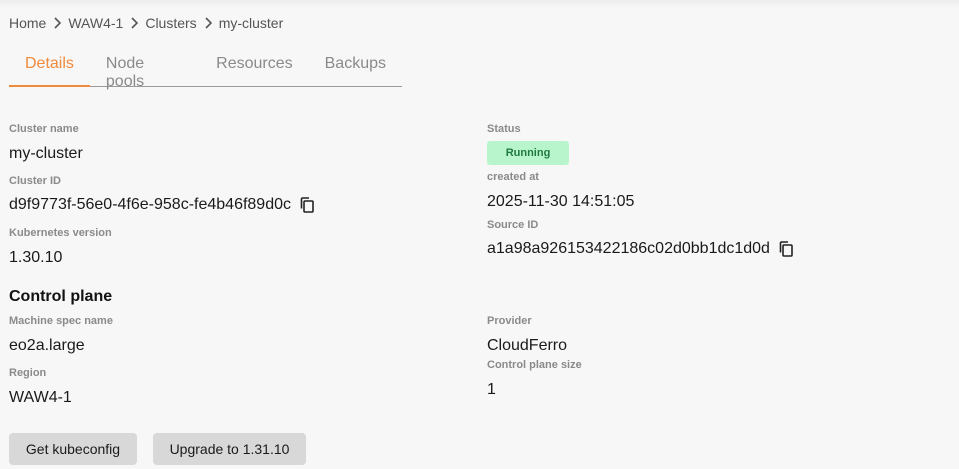 Image resolution: width=959 pixels, height=469 pixels. What do you see at coordinates (145, 70) in the screenshot?
I see `tab-node-pools: Node pools` at bounding box center [145, 70].